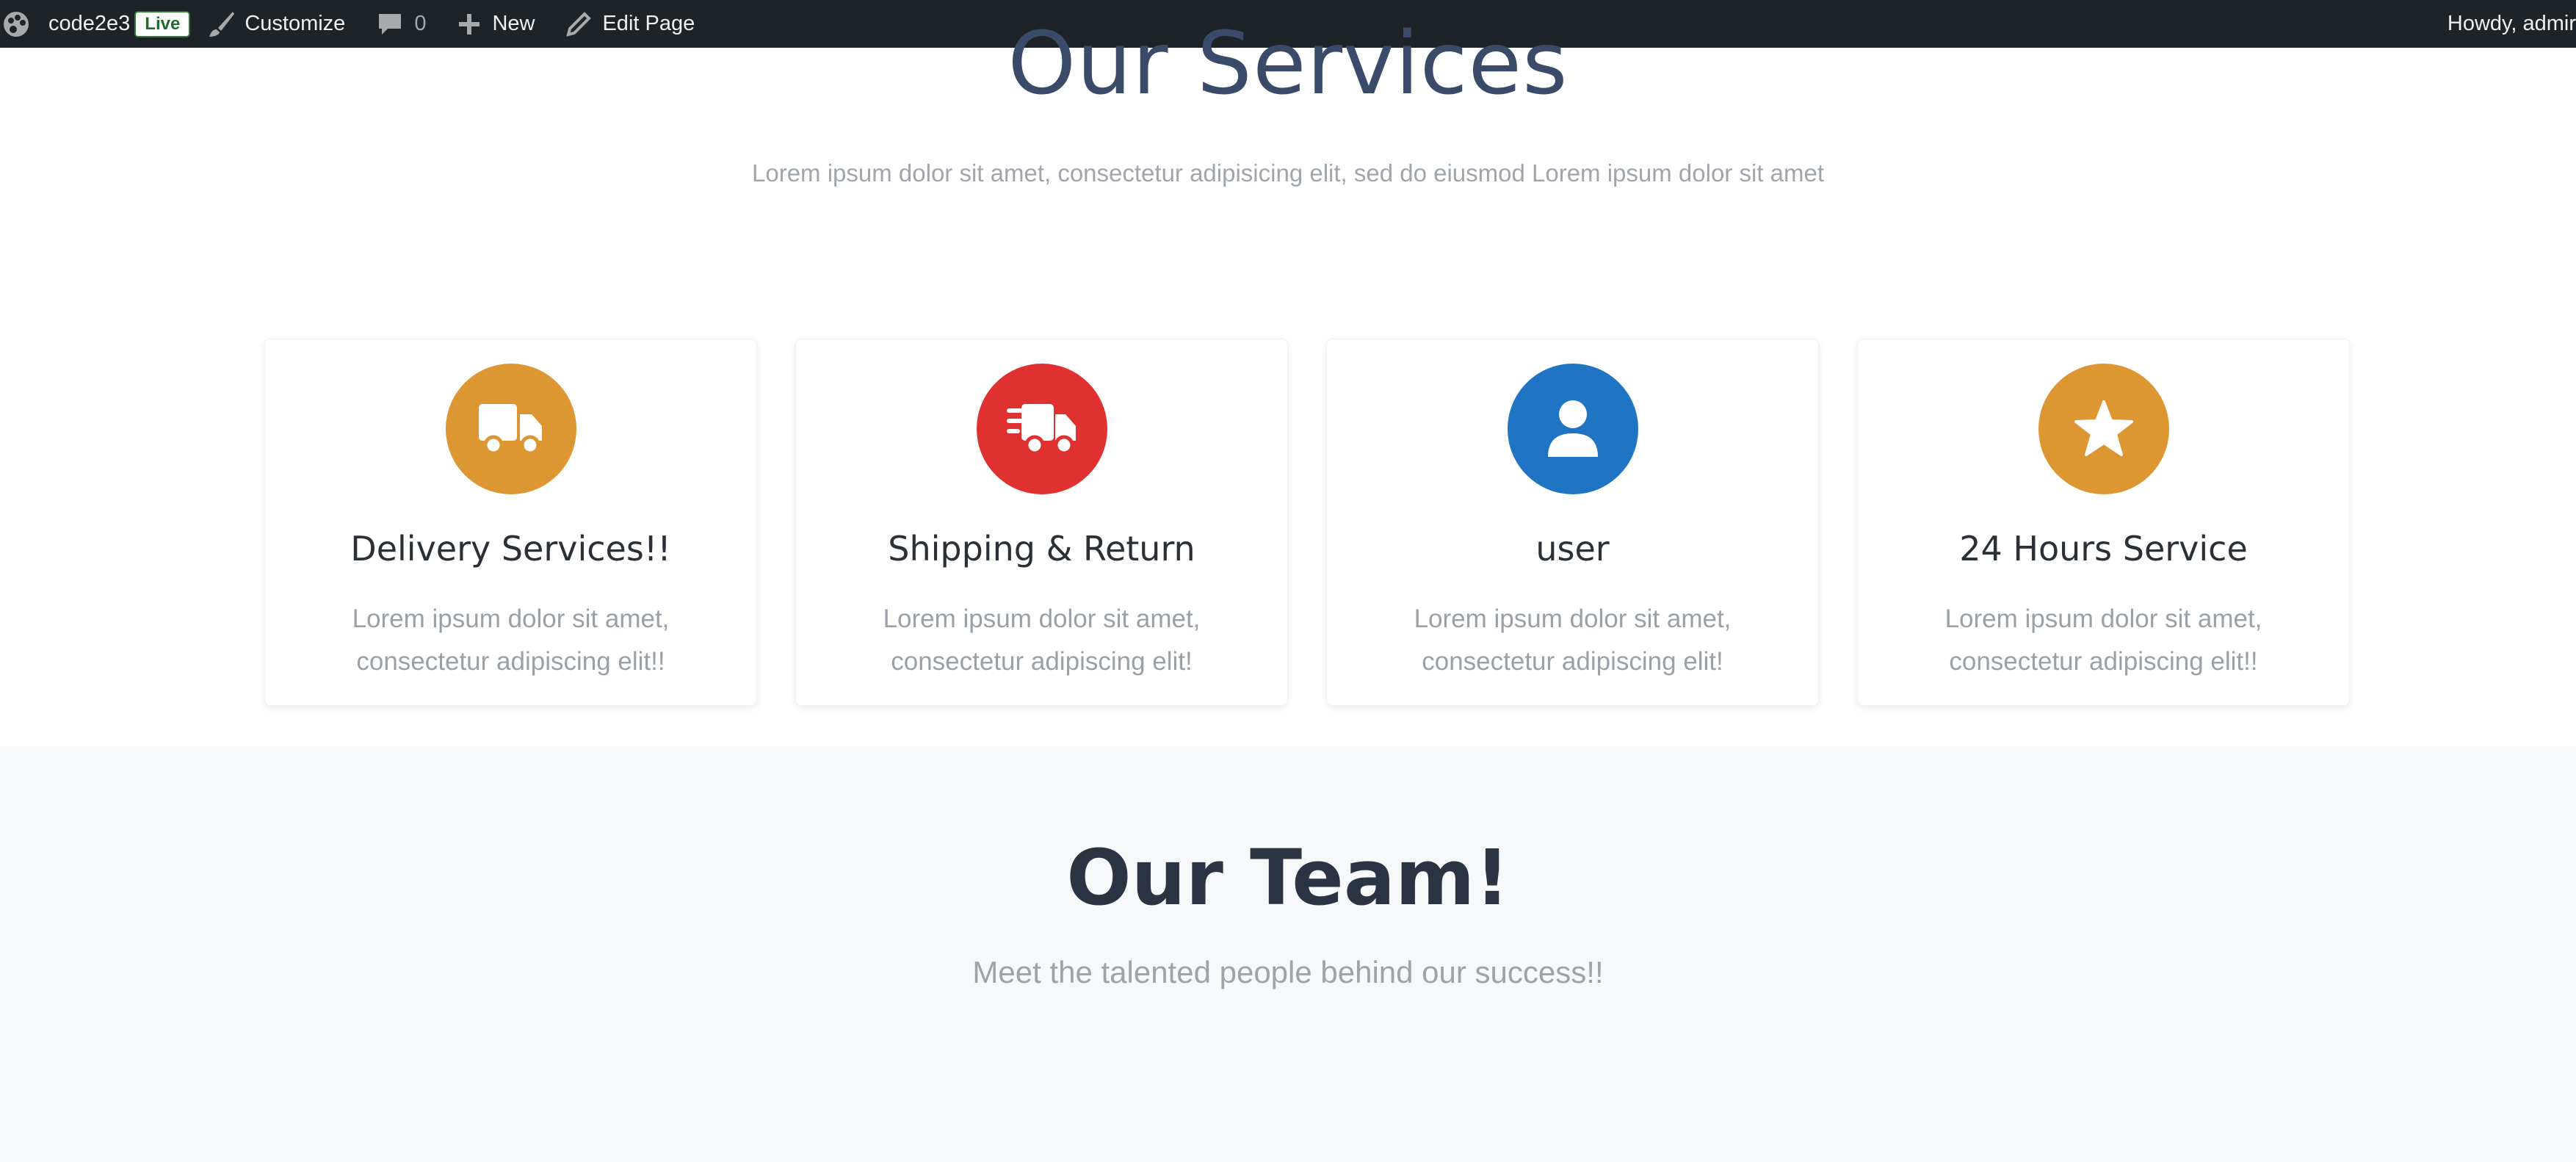 The height and width of the screenshot is (1162, 2576). What do you see at coordinates (1041, 549) in the screenshot?
I see `card-title: Shipping & Return` at bounding box center [1041, 549].